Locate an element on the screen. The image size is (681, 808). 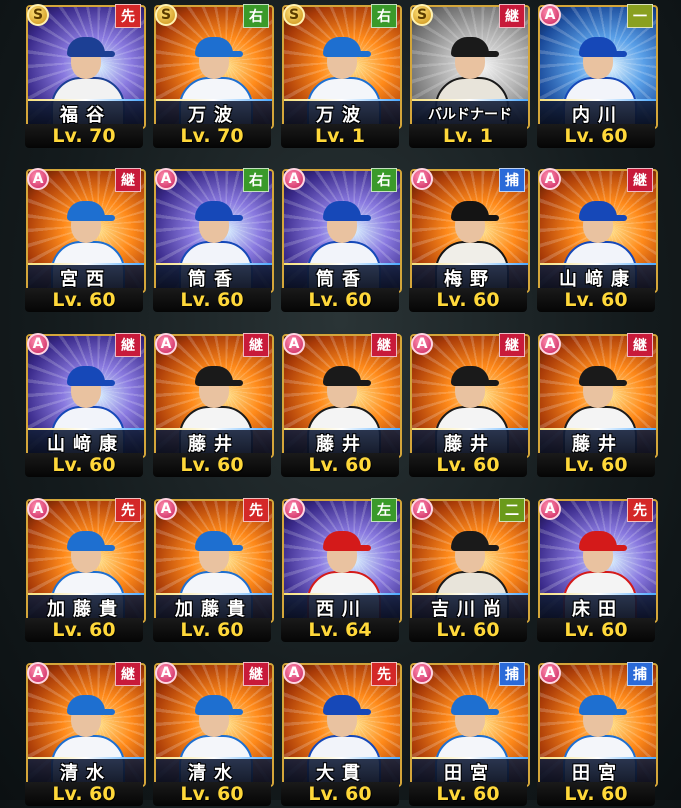
player-card: 床田 A 先 Lv. 60 is located at coordinates (597, 570).